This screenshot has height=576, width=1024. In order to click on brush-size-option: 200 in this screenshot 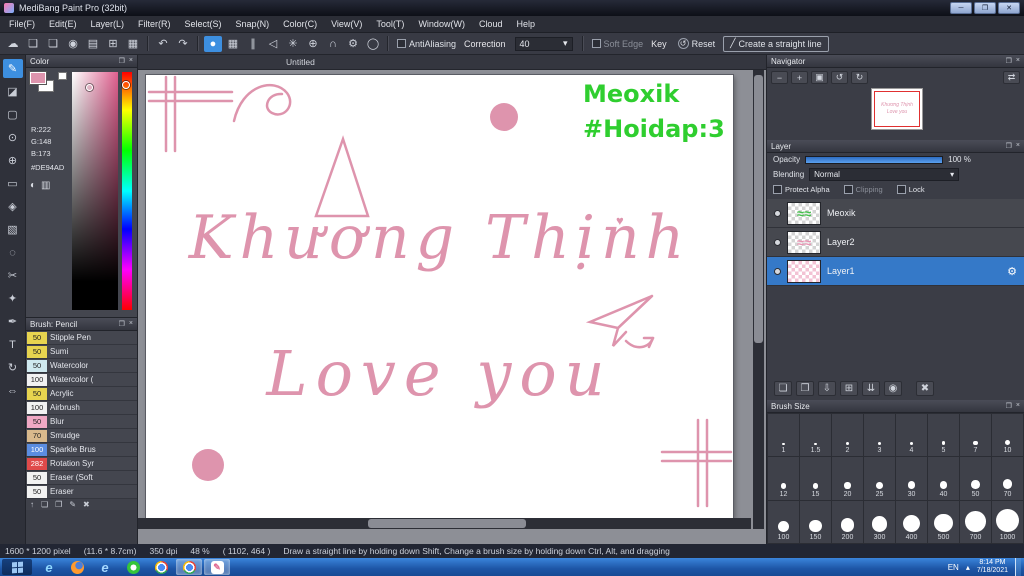, I will do `click(847, 521)`.